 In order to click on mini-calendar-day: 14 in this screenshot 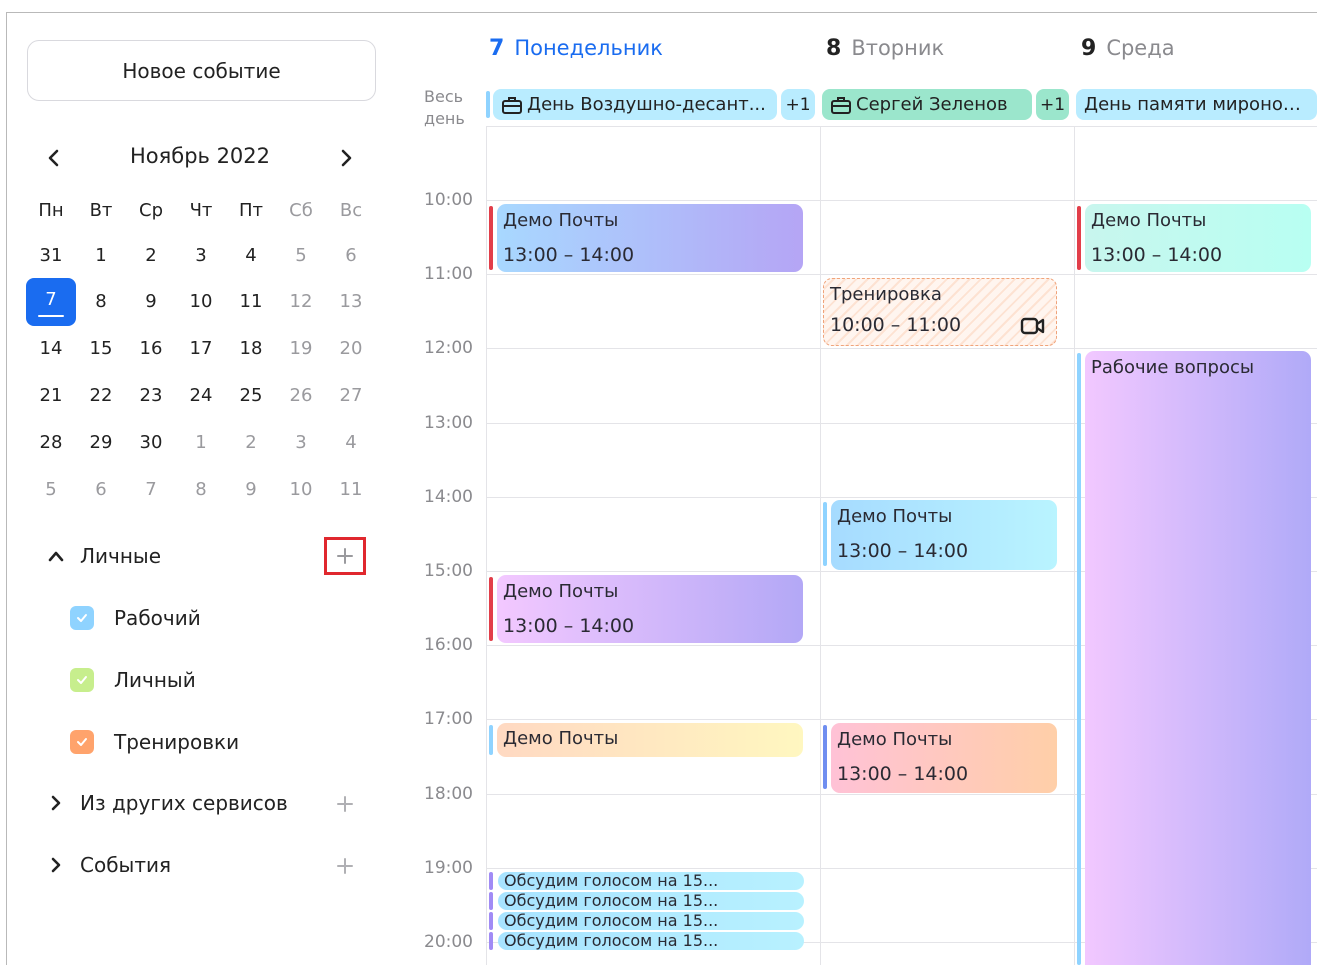, I will do `click(51, 349)`.